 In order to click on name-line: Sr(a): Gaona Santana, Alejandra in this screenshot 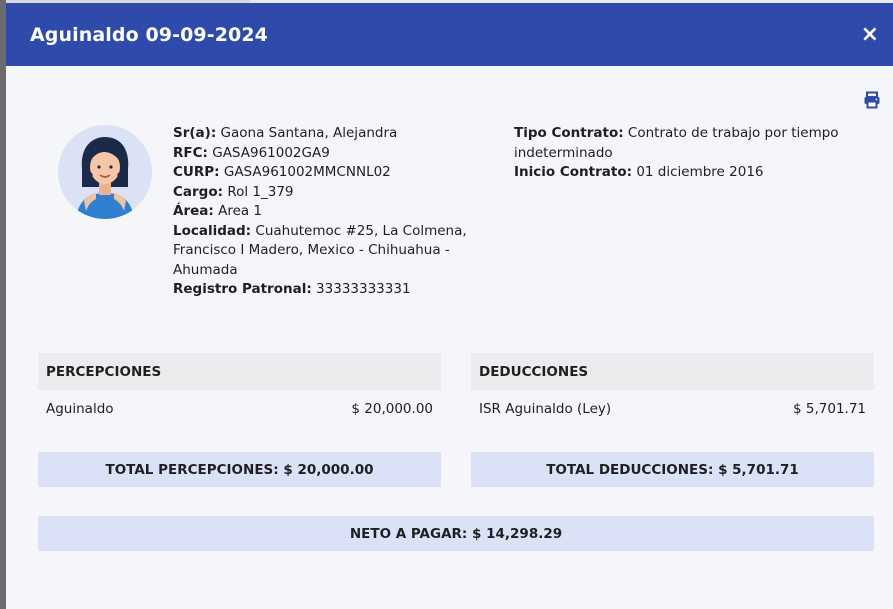, I will do `click(285, 133)`.